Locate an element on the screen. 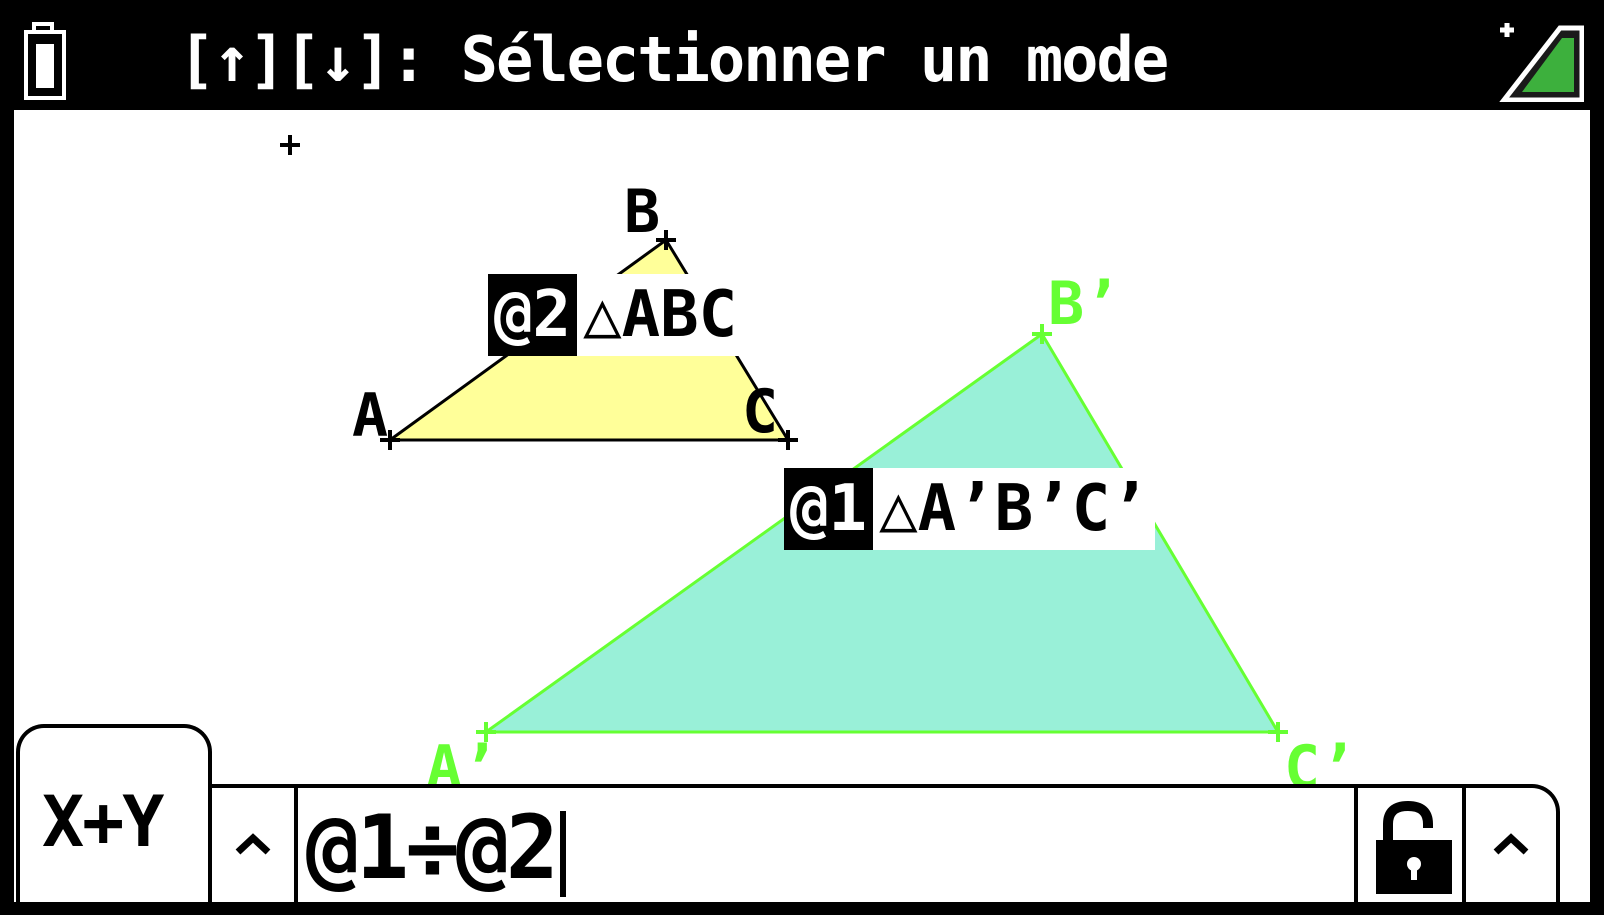 This screenshot has height=915, width=1604. measure-box-2: @2 △ABC is located at coordinates (616, 315).